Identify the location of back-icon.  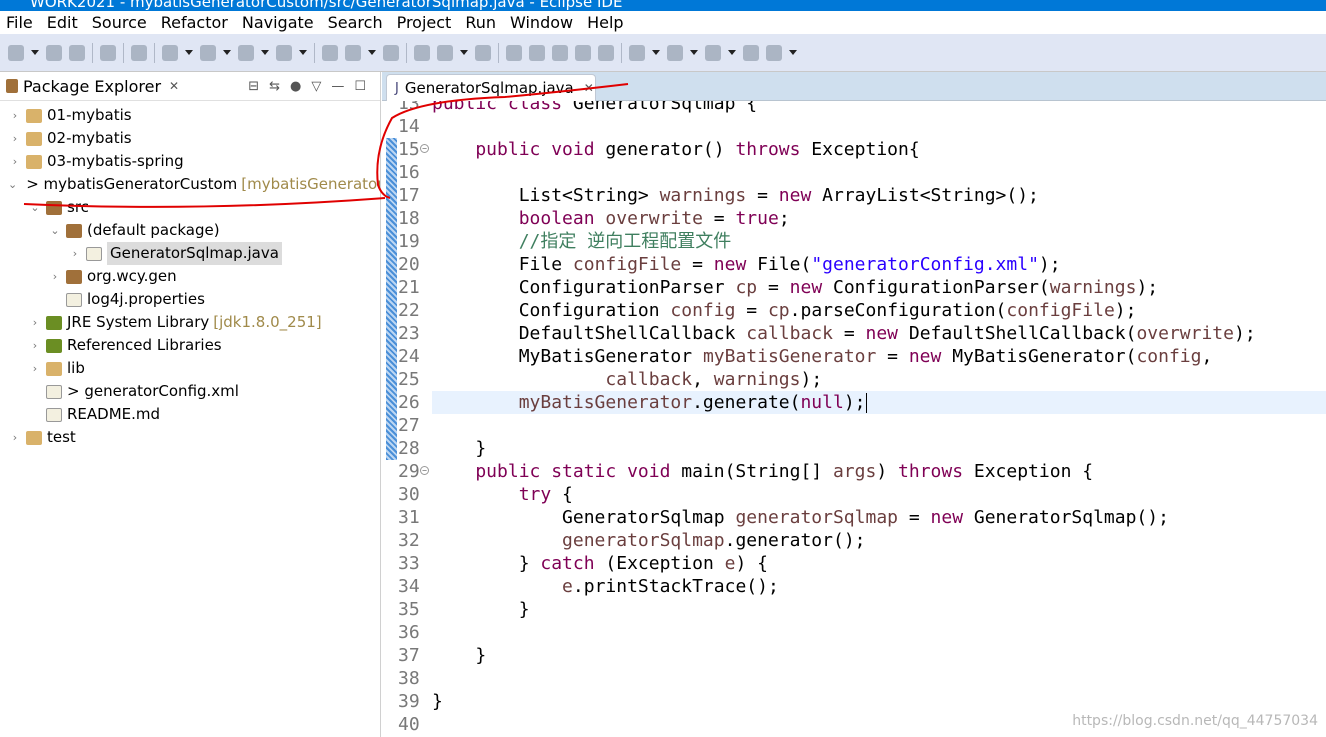
(751, 52).